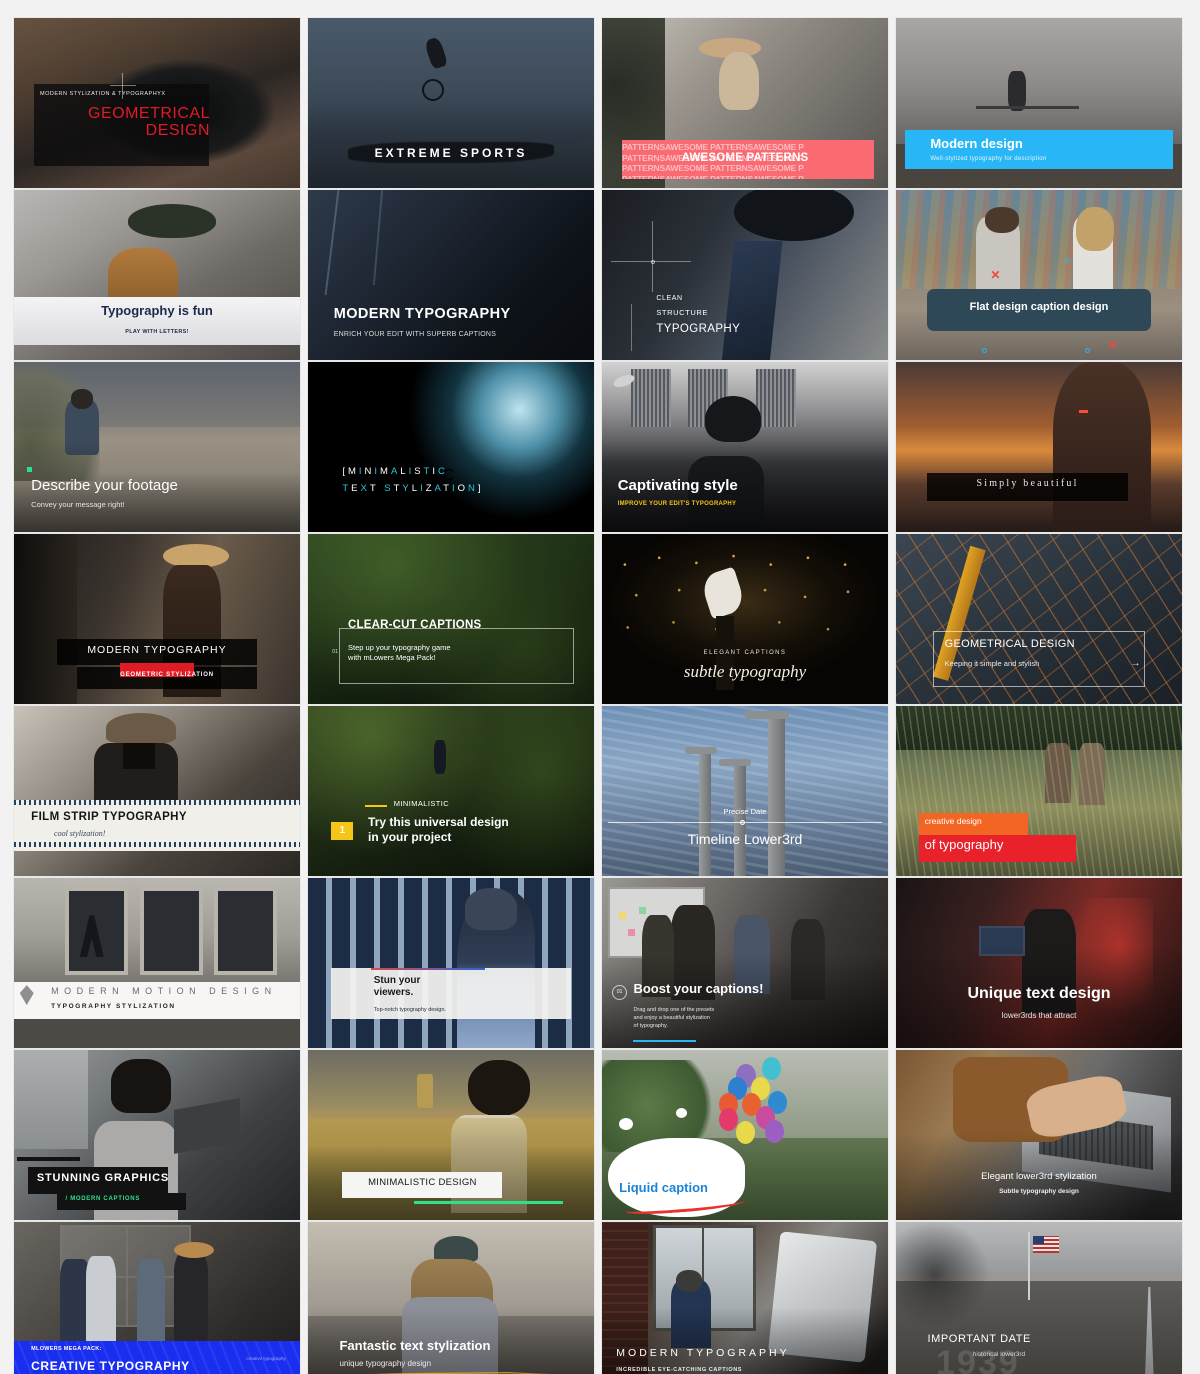 The image size is (1200, 1374). What do you see at coordinates (964, 844) in the screenshot?
I see `tile-line2: of typography` at bounding box center [964, 844].